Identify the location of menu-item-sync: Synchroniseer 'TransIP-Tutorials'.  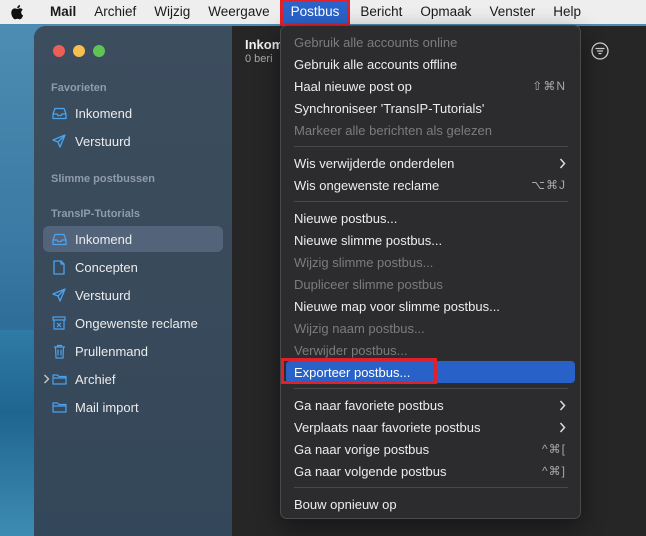
(430, 108).